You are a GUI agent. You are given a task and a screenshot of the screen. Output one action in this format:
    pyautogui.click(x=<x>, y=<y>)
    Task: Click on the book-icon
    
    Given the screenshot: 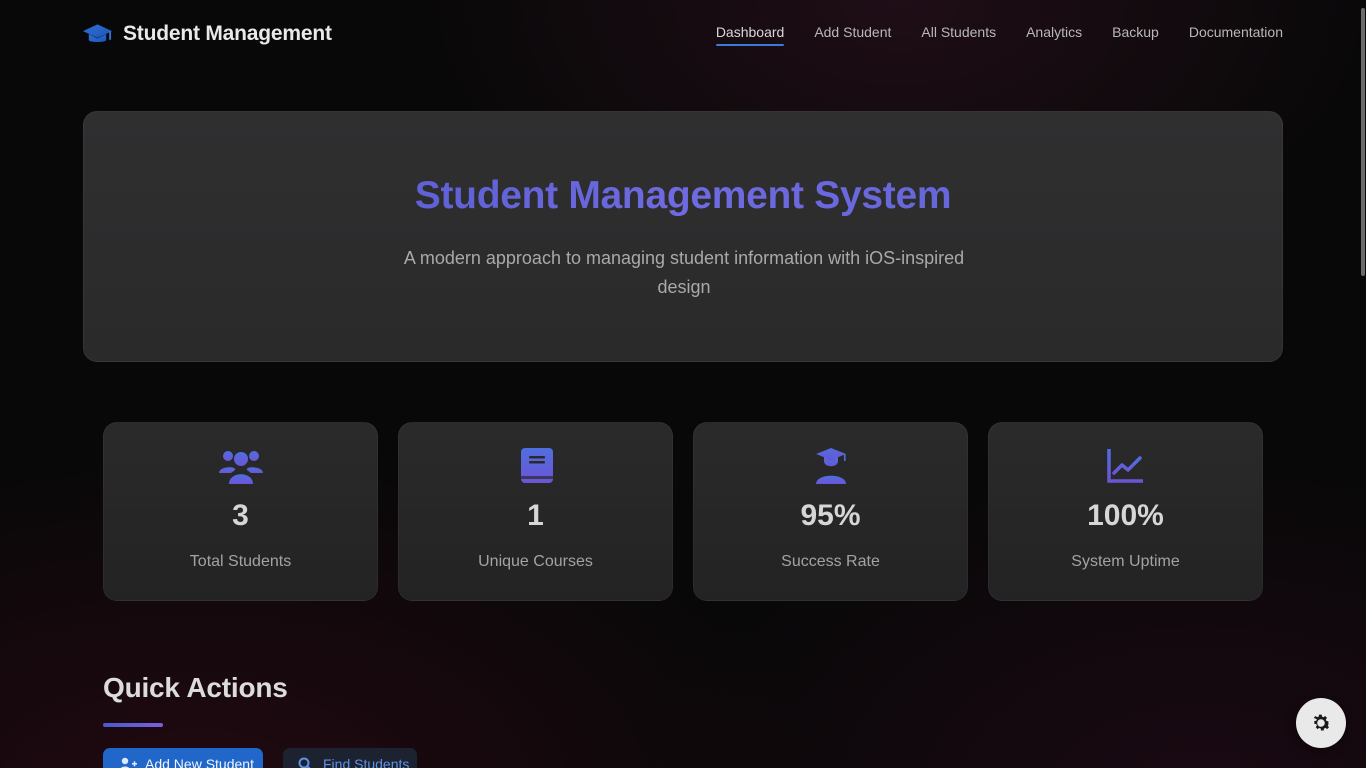 What is the action you would take?
    pyautogui.click(x=536, y=465)
    